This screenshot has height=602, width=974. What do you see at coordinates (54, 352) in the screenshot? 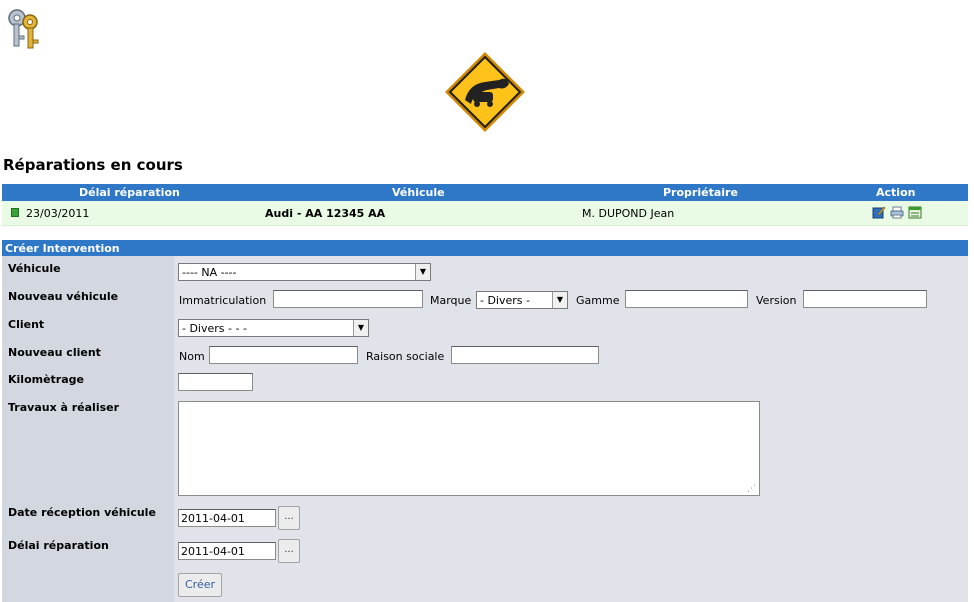
I see `nouveau-client-label: Nouveau client` at bounding box center [54, 352].